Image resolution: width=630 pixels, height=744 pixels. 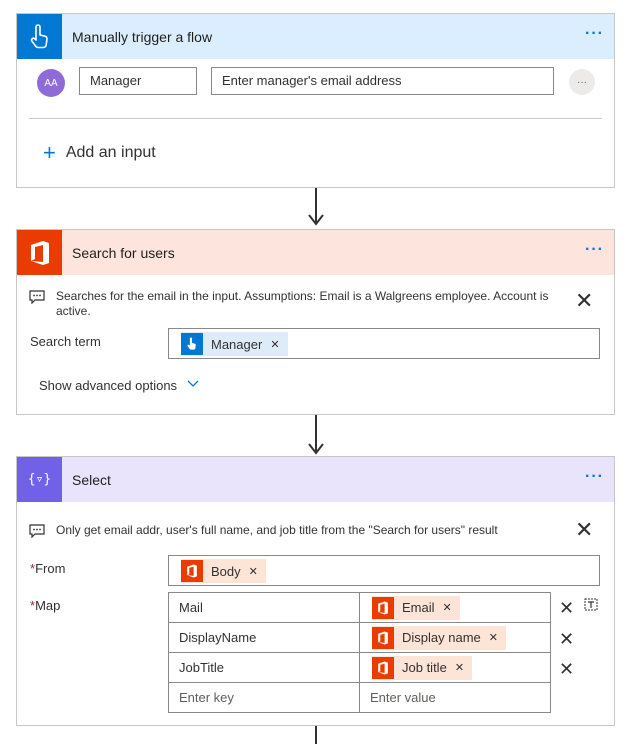 I want to click on switch-to-text-mode-icon, so click(x=591, y=605).